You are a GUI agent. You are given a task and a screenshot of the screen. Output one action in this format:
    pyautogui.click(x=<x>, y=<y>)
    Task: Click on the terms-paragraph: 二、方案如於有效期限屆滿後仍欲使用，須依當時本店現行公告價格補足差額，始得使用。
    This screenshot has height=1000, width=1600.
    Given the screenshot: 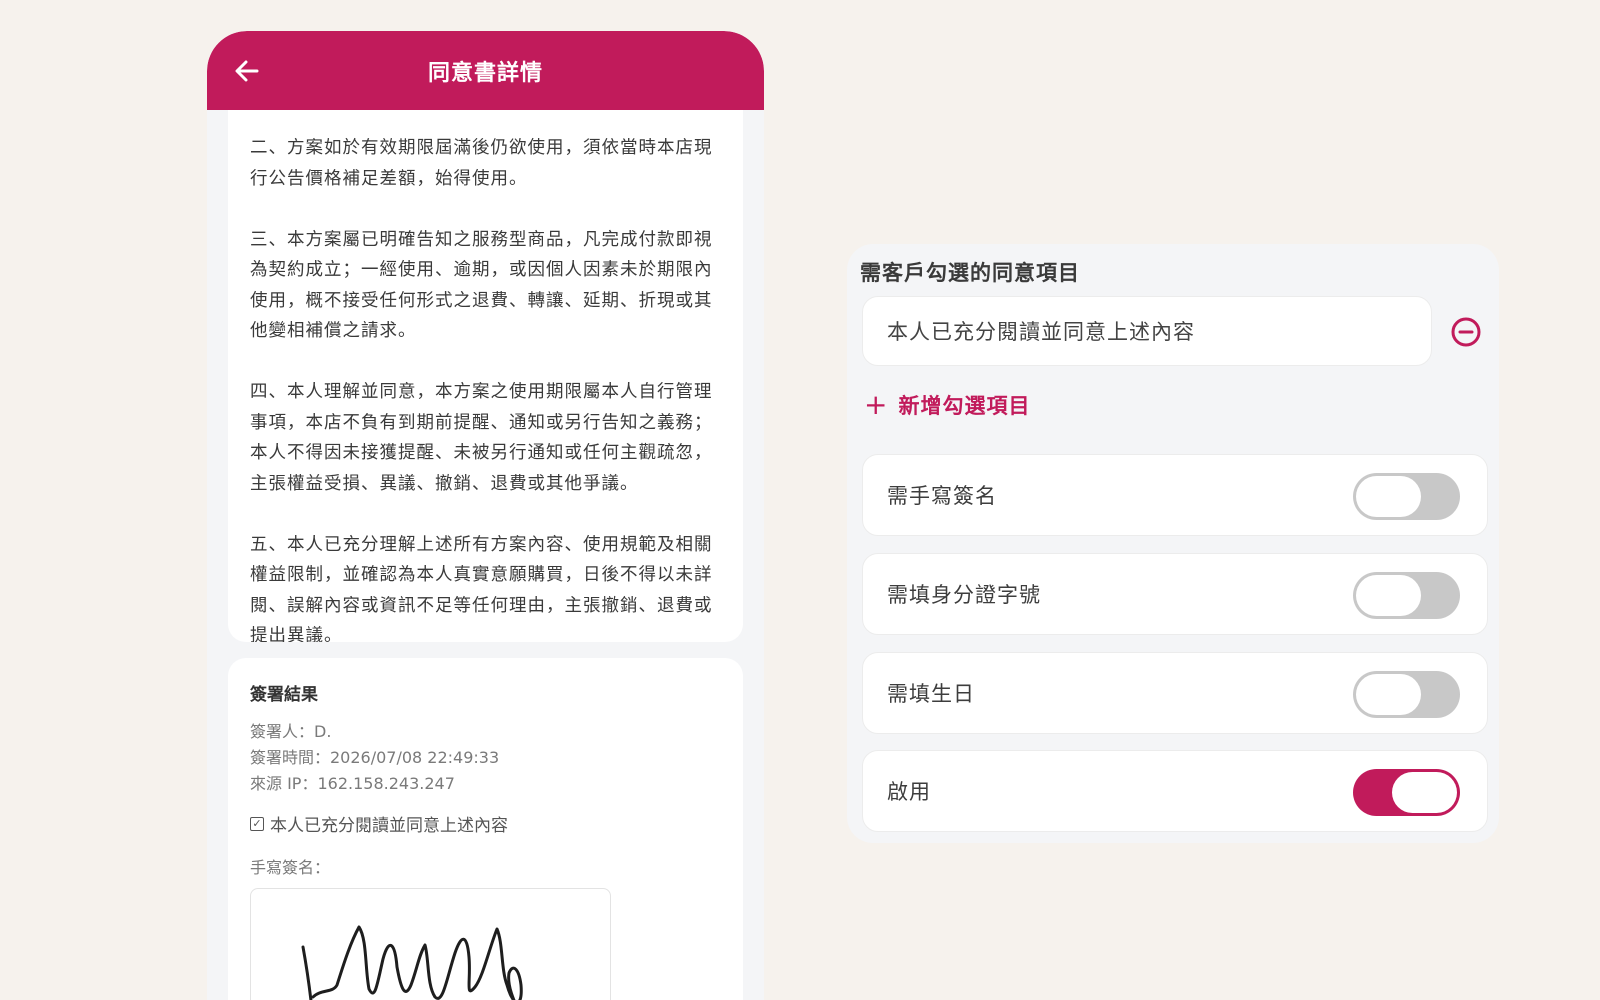 What is the action you would take?
    pyautogui.click(x=481, y=163)
    